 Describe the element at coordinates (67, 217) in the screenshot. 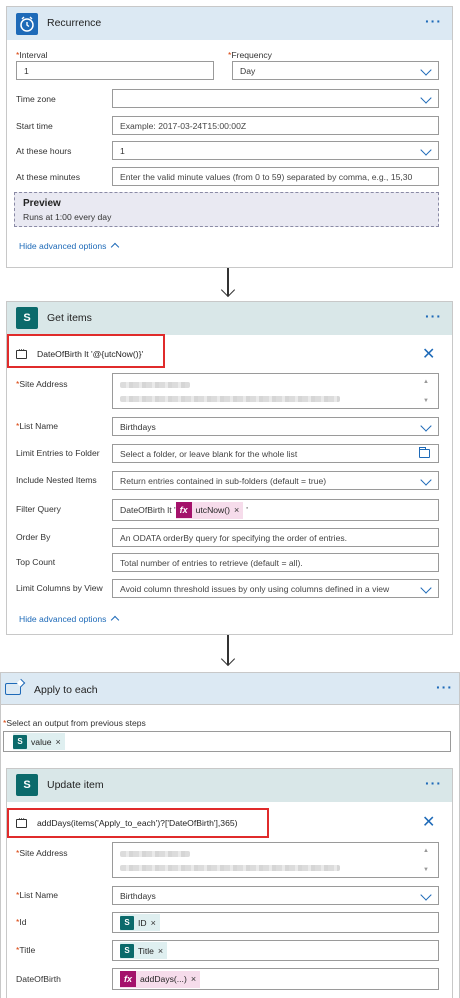

I see `preview-text: Runs at 1:00 every day` at that location.